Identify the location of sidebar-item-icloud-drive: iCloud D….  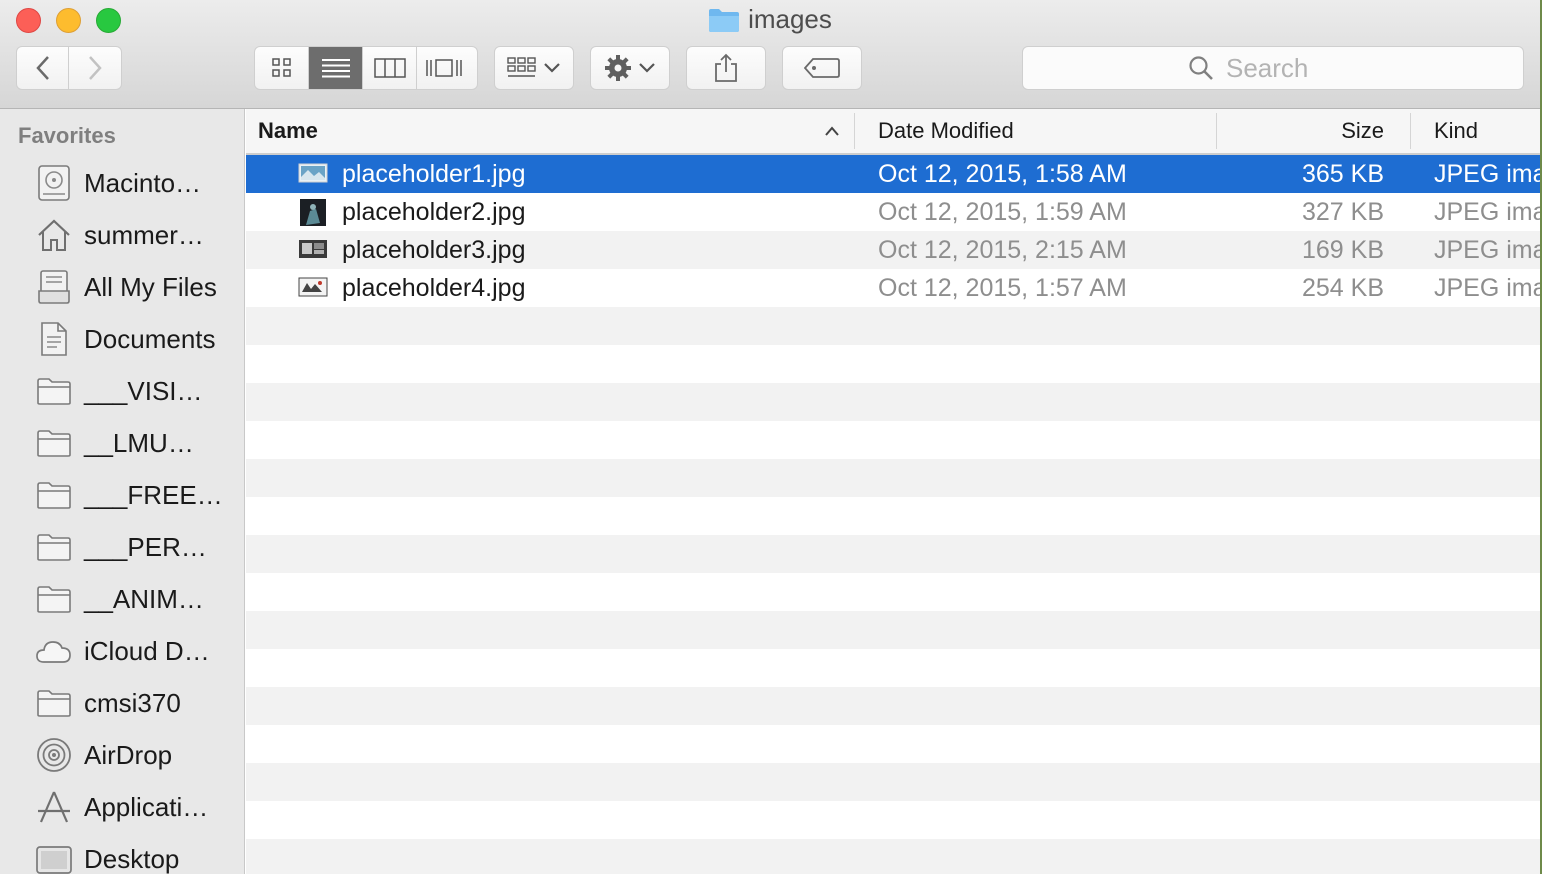
(122, 651).